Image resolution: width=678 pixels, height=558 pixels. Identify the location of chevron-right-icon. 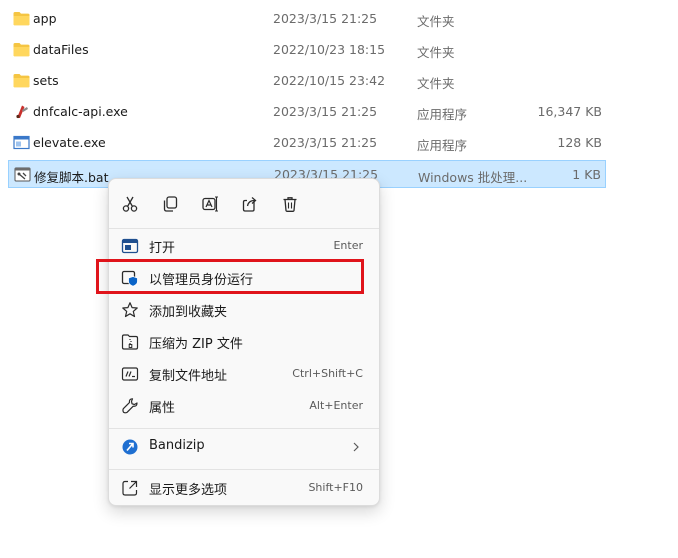
(356, 447).